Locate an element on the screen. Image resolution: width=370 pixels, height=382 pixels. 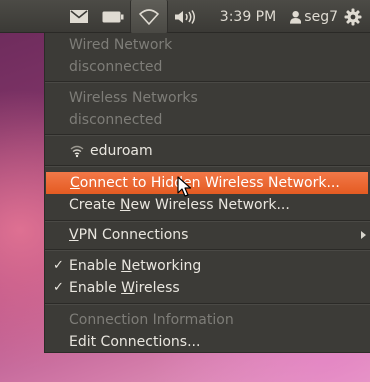
network-indicator is located at coordinates (149, 16).